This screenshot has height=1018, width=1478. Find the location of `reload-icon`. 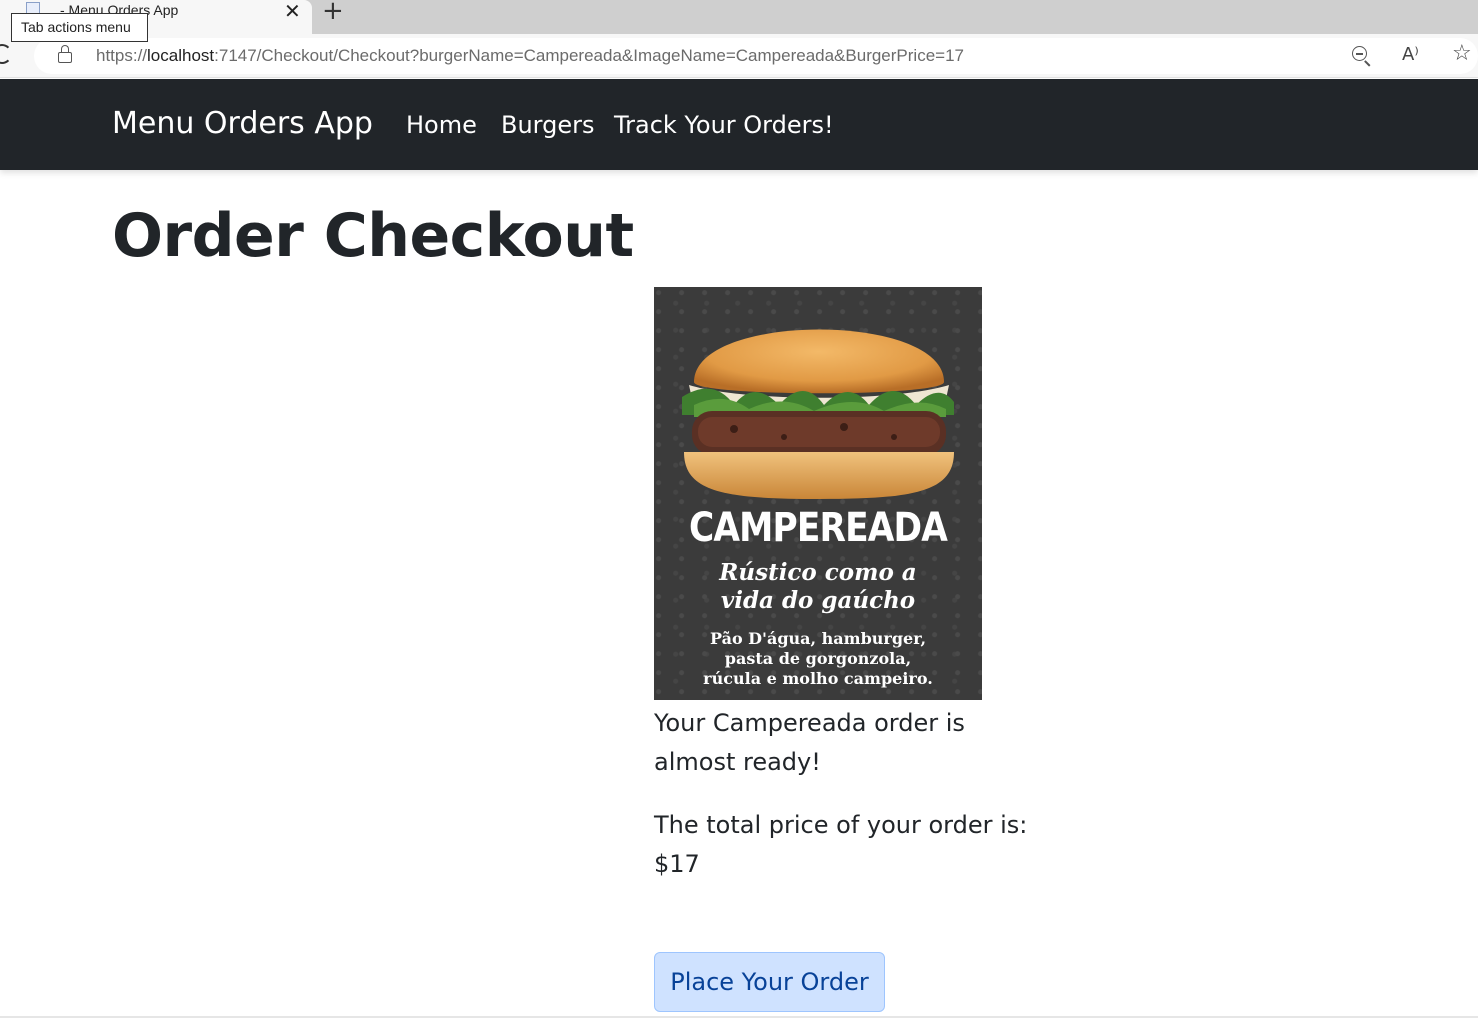

reload-icon is located at coordinates (6, 54).